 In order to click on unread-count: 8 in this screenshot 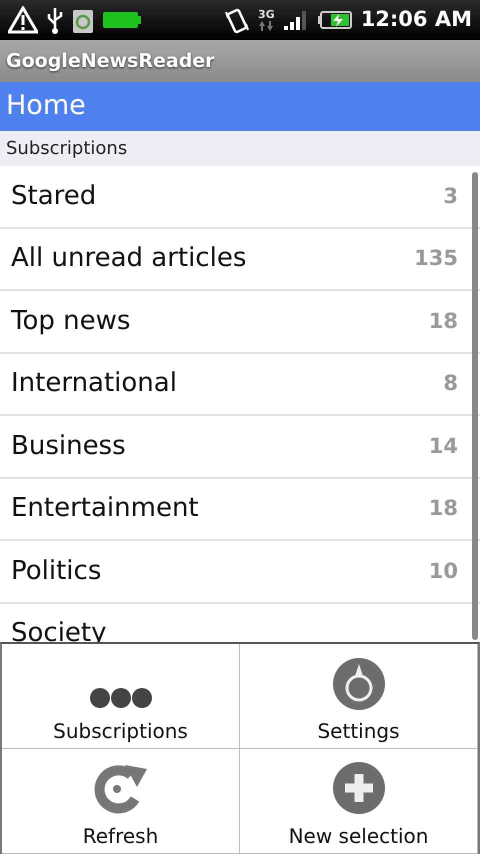, I will do `click(450, 383)`.